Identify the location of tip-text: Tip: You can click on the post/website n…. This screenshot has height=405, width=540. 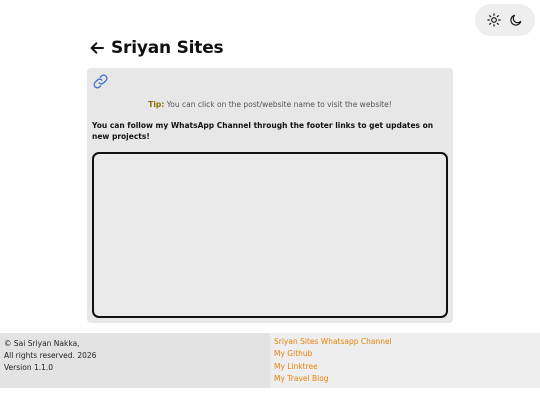
(270, 104).